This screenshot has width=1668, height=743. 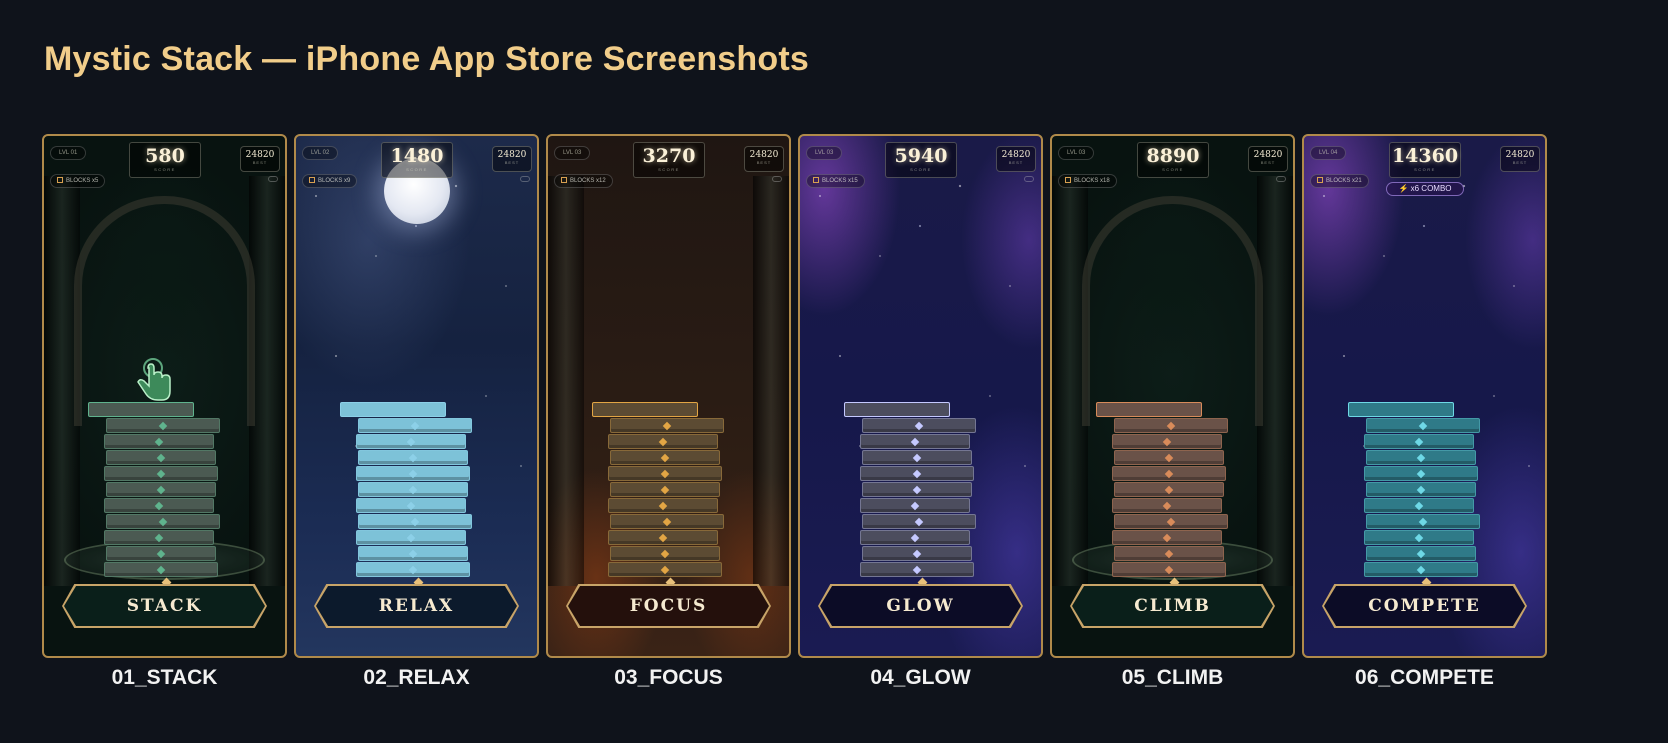 I want to click on banner-frame: STACK, so click(x=164, y=606).